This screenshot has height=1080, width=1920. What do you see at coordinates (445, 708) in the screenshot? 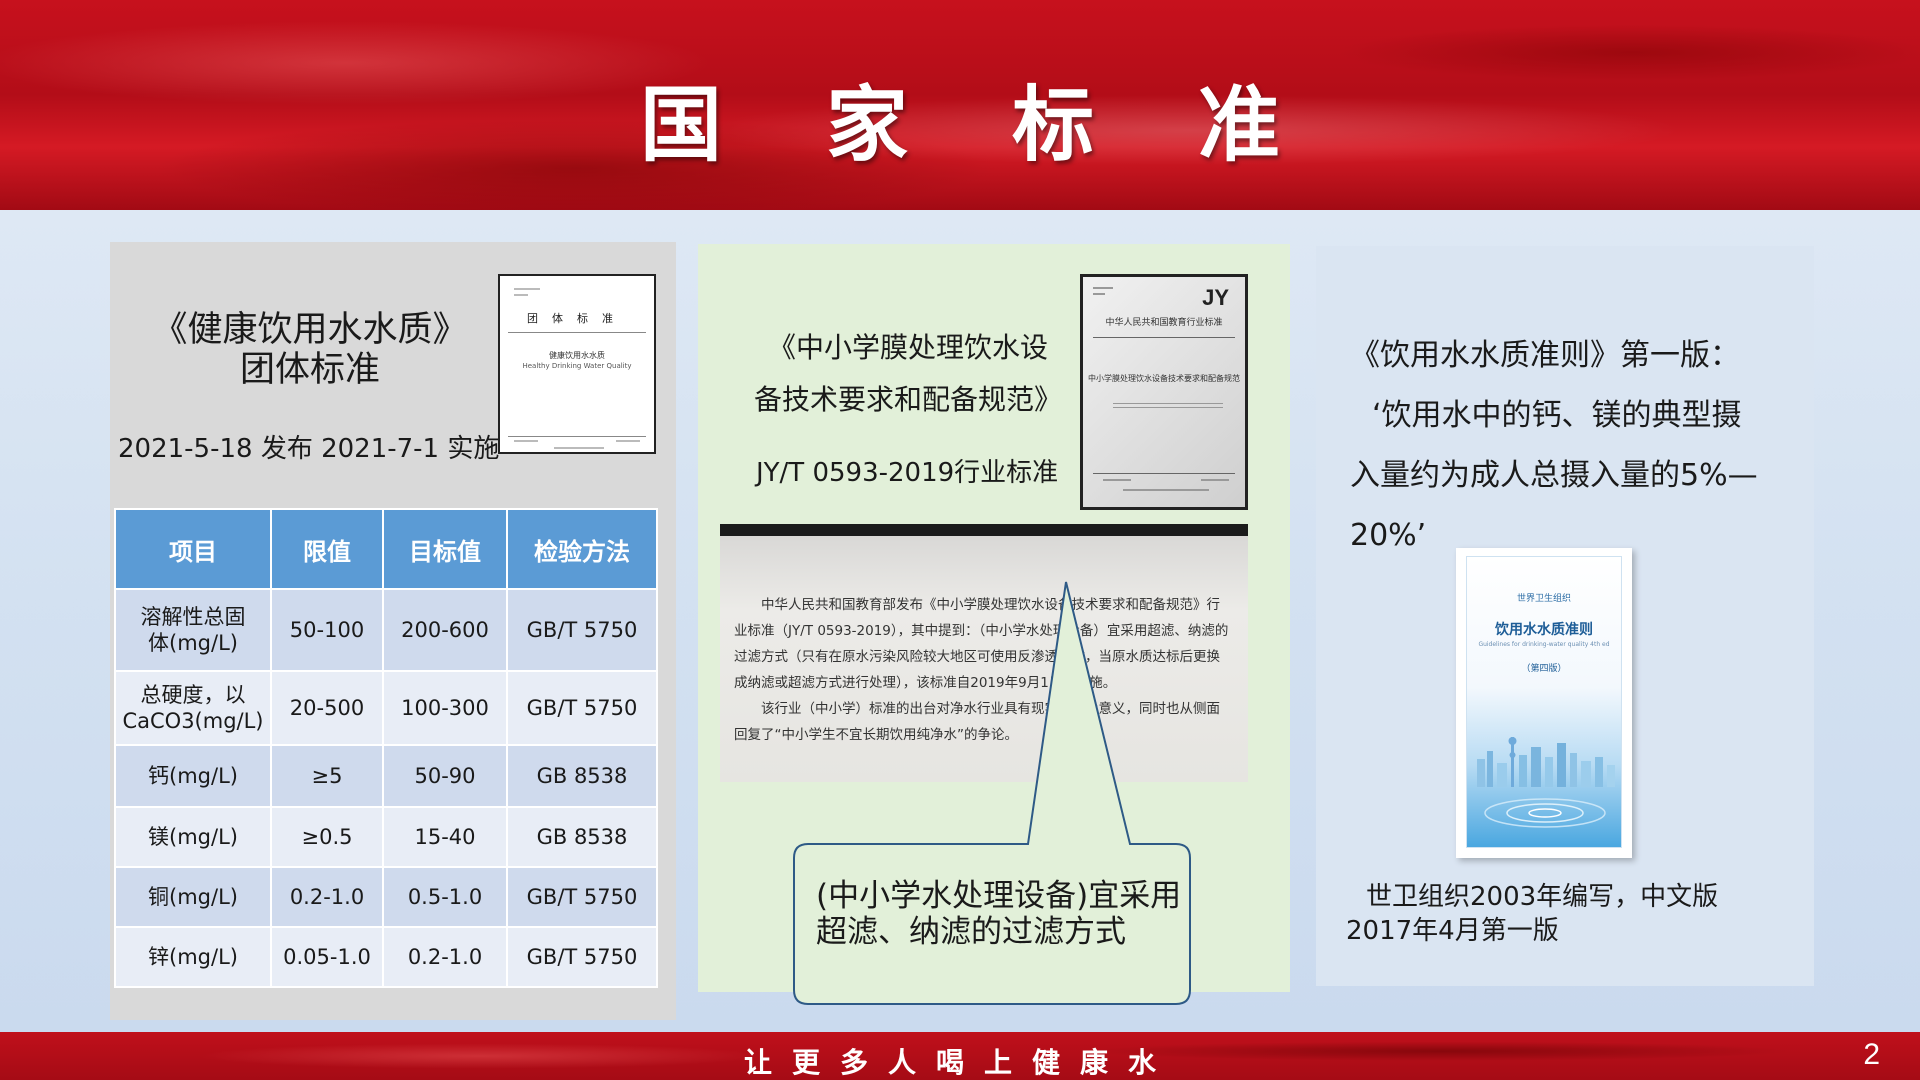
I see `target-cell: 100-300` at bounding box center [445, 708].